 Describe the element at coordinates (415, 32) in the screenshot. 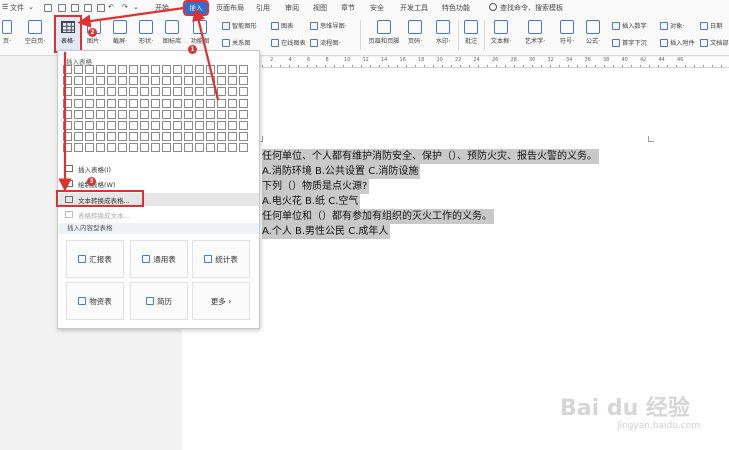

I see `page-number-button: 页码·` at that location.